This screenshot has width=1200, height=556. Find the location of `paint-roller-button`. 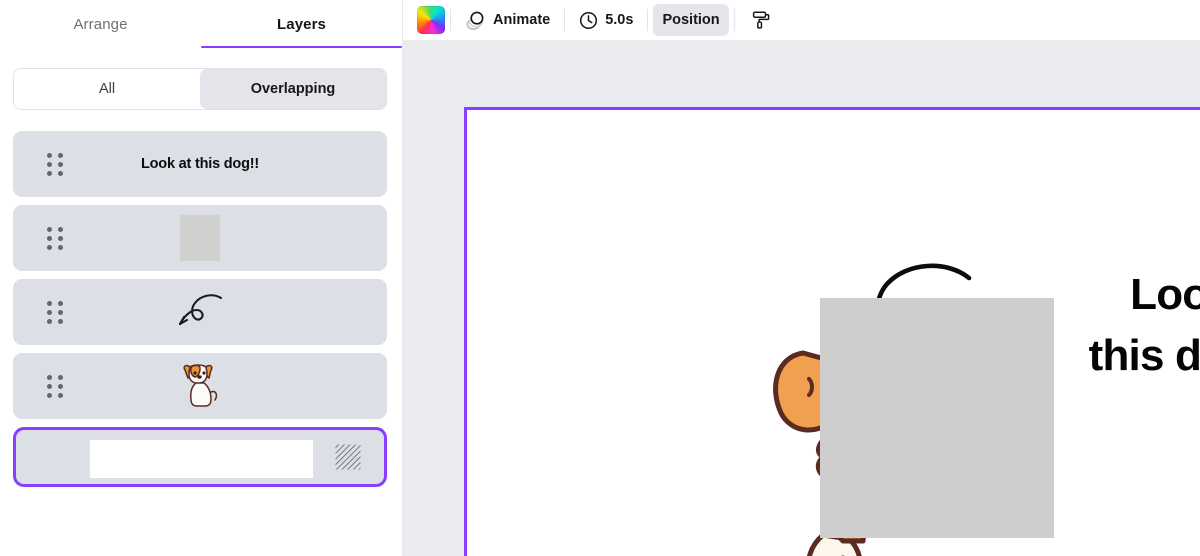

paint-roller-button is located at coordinates (760, 20).